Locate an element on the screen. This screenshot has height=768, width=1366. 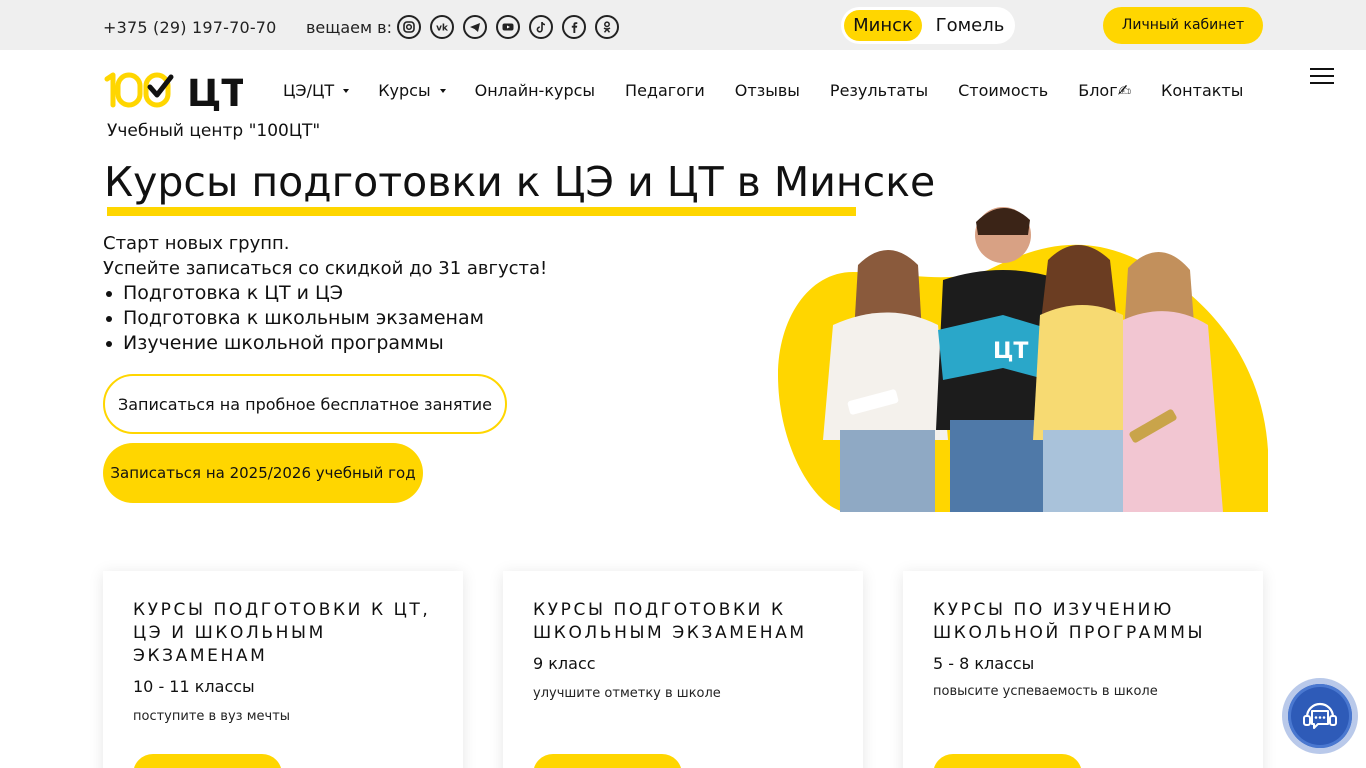
nav-label: Курсы is located at coordinates (404, 90).